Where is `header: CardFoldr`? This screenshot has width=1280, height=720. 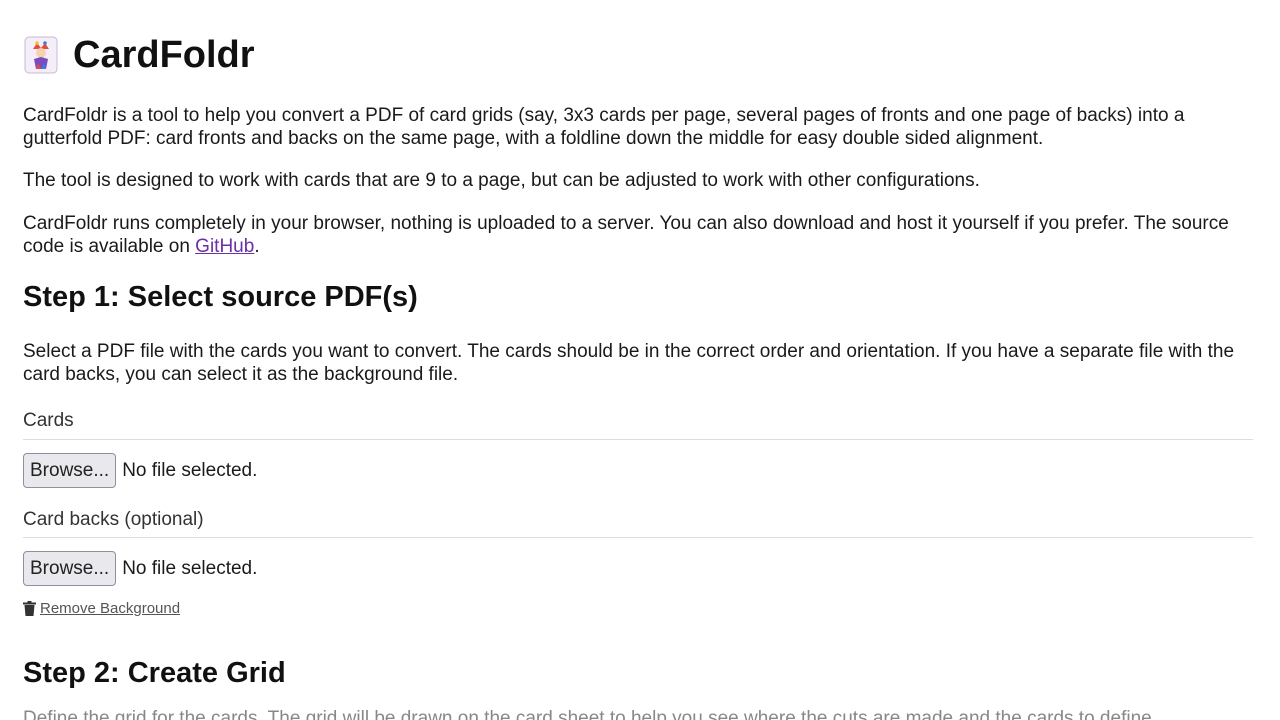
header: CardFoldr is located at coordinates (139, 55).